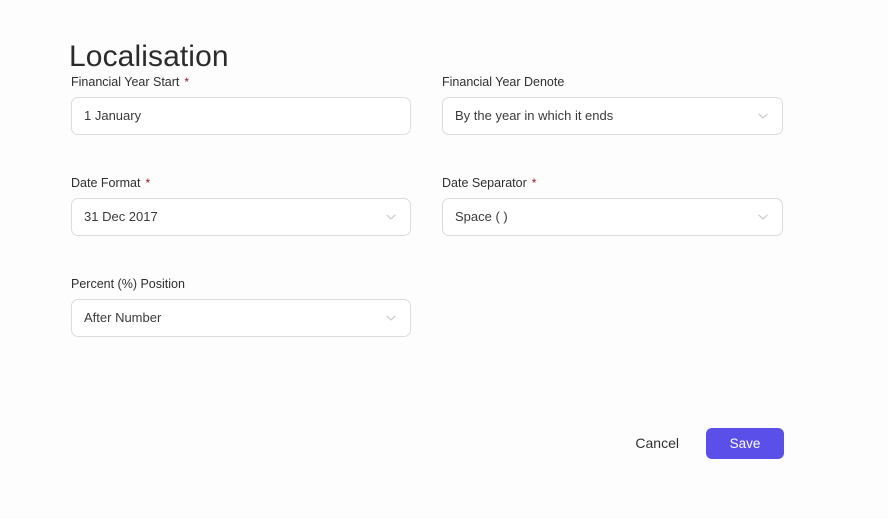 This screenshot has width=888, height=519. I want to click on date-format-select: 31 Dec 2017, so click(241, 217).